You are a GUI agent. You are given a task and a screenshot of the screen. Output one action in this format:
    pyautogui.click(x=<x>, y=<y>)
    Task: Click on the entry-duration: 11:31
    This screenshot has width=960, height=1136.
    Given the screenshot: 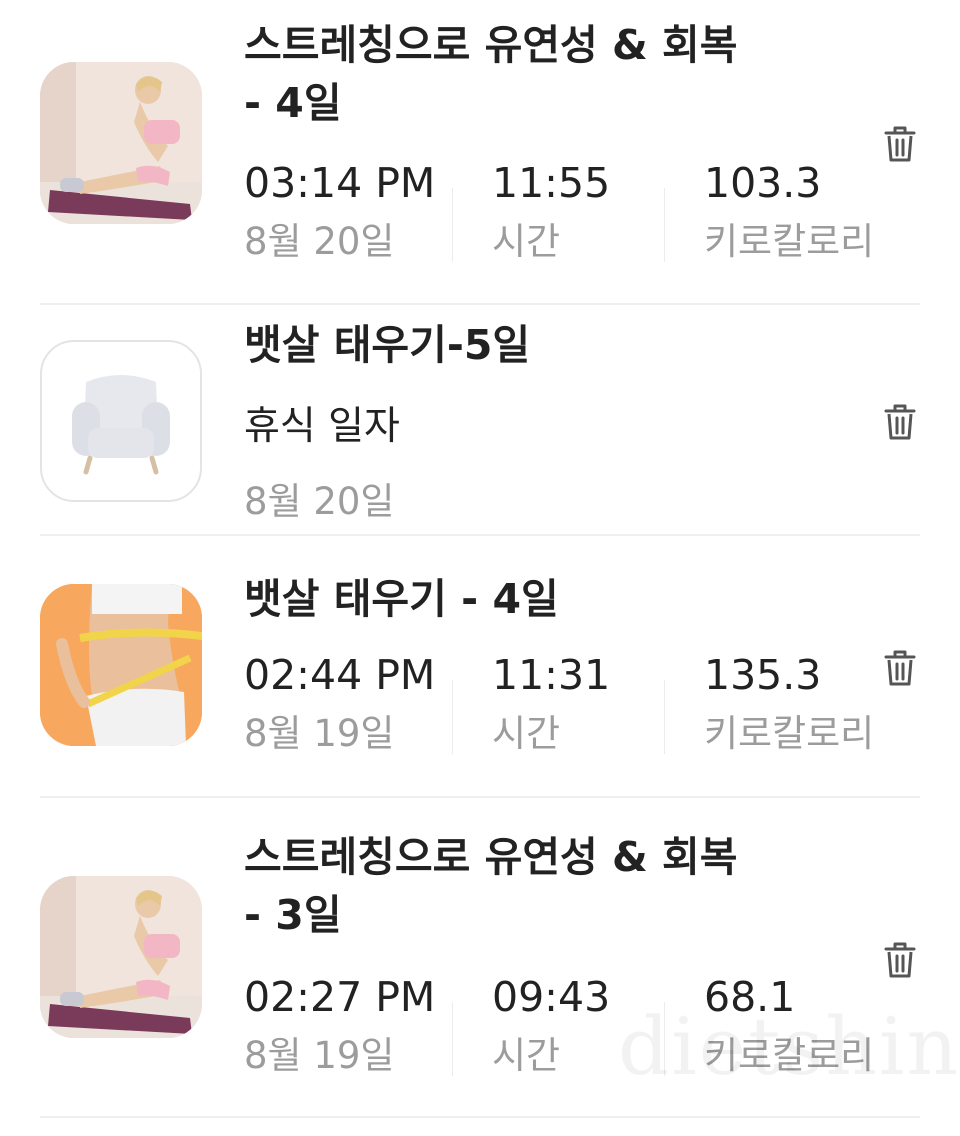 What is the action you would take?
    pyautogui.click(x=551, y=675)
    